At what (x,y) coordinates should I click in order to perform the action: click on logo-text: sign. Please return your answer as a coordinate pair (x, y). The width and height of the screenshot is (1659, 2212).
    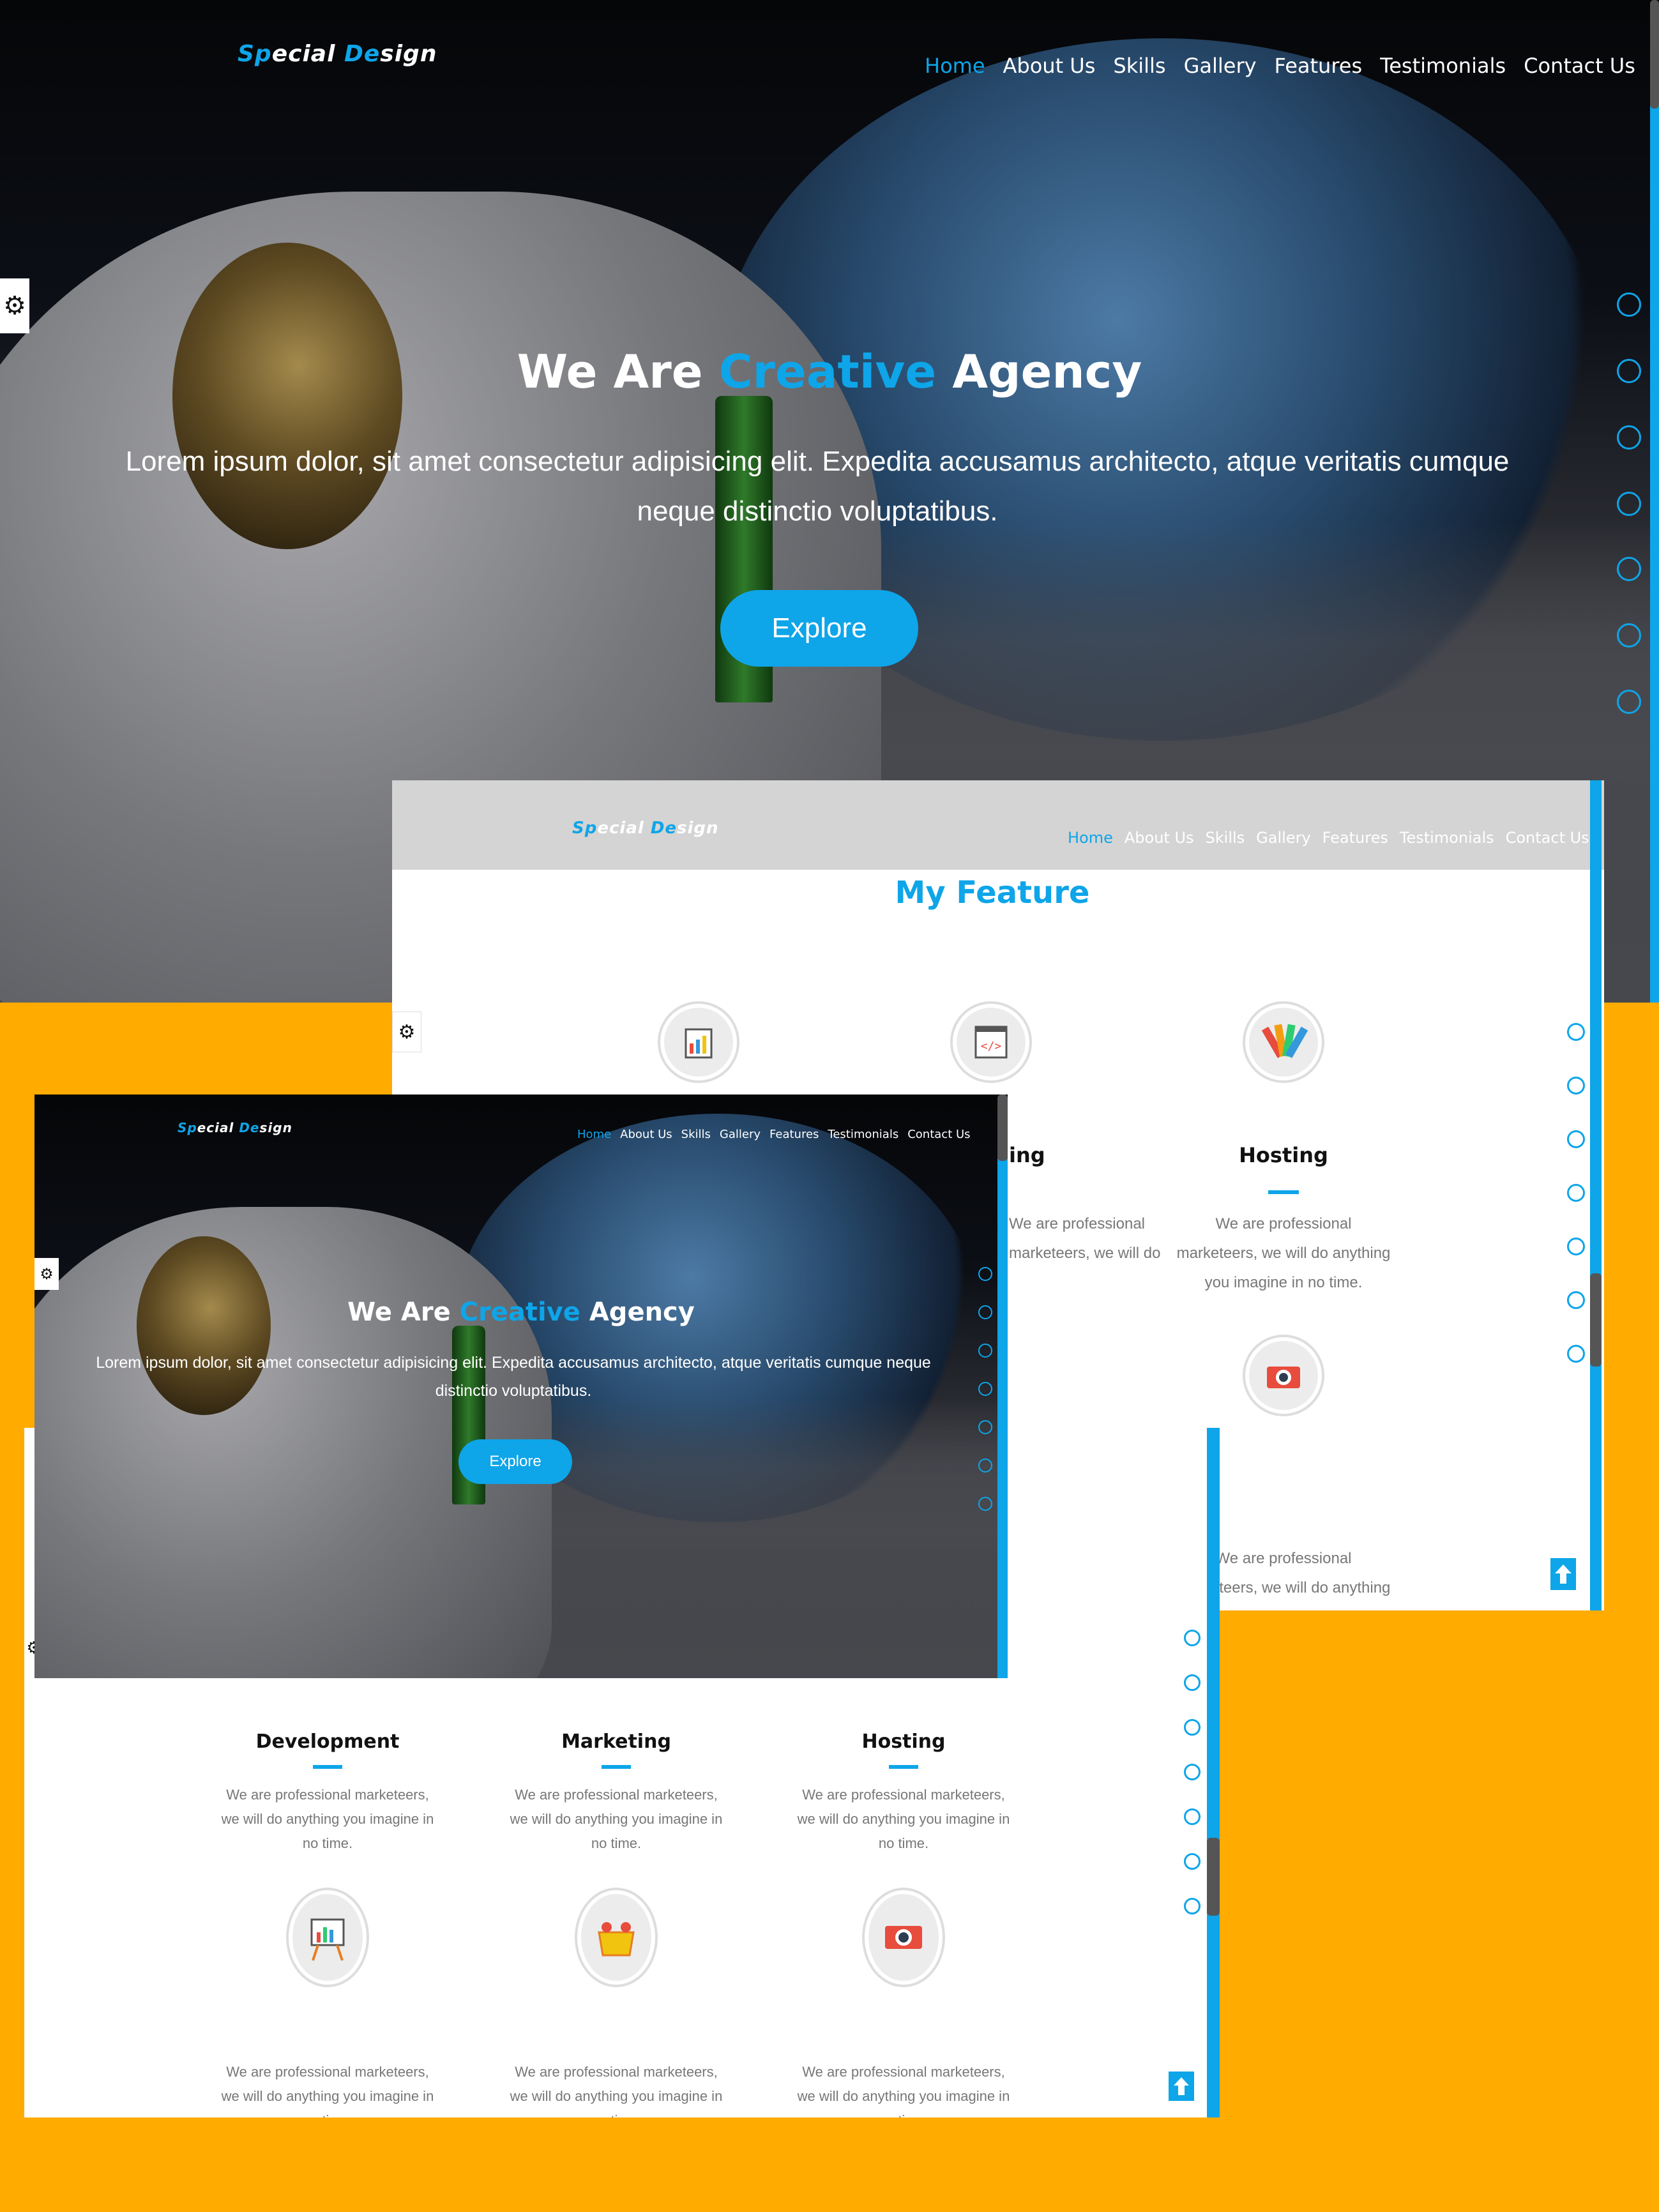
    Looking at the image, I should click on (409, 54).